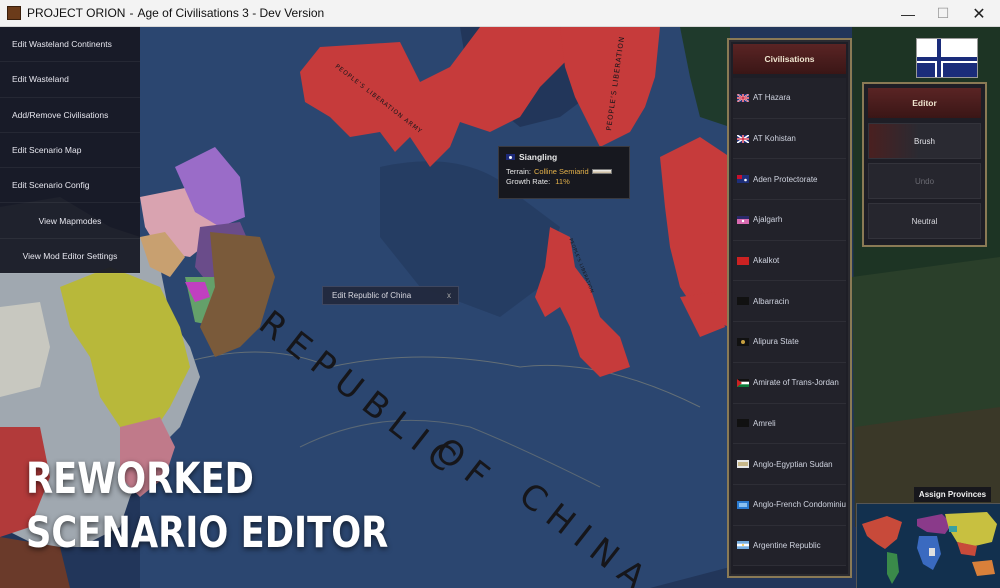  I want to click on civ-name: Amirate of Trans-Jordan, so click(796, 383).